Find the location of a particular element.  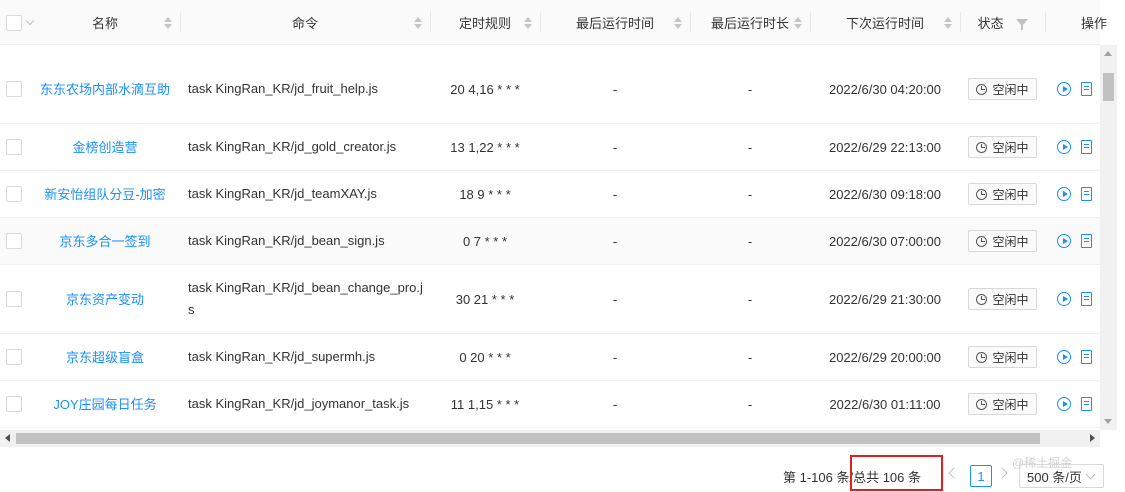

task-name-link: 东东农场内部水滴互助 is located at coordinates (105, 89).